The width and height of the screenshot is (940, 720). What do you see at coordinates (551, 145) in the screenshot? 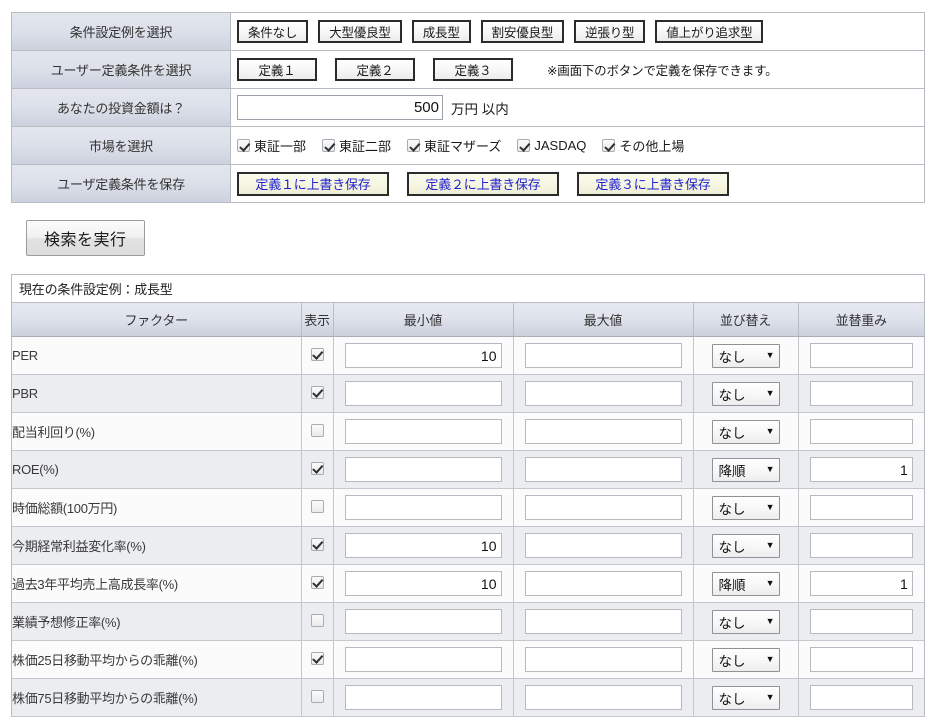
I see `market-option-jasdaq: JASDAQ` at bounding box center [551, 145].